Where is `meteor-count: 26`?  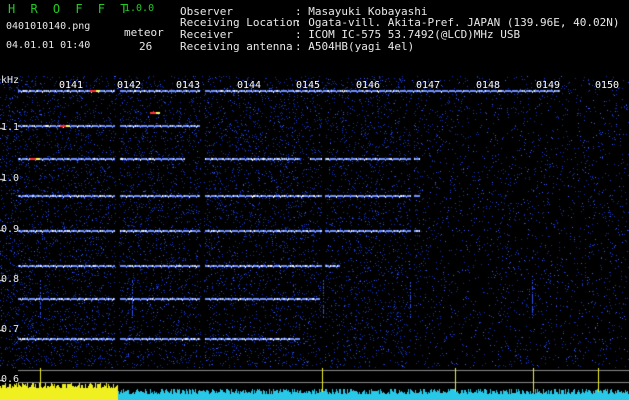
meteor-count: 26 is located at coordinates (146, 46).